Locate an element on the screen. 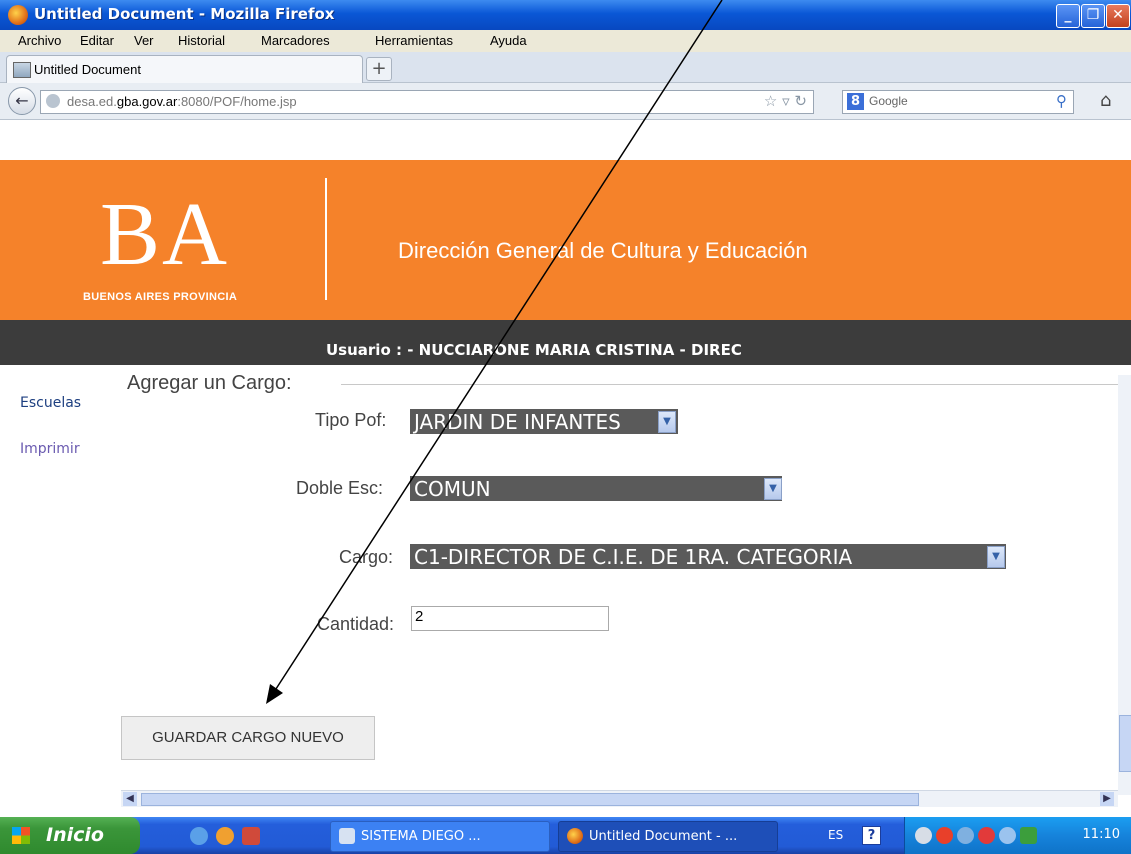 This screenshot has height=854, width=1131. sidebar-item-escuelas: Escuelas is located at coordinates (50, 403).